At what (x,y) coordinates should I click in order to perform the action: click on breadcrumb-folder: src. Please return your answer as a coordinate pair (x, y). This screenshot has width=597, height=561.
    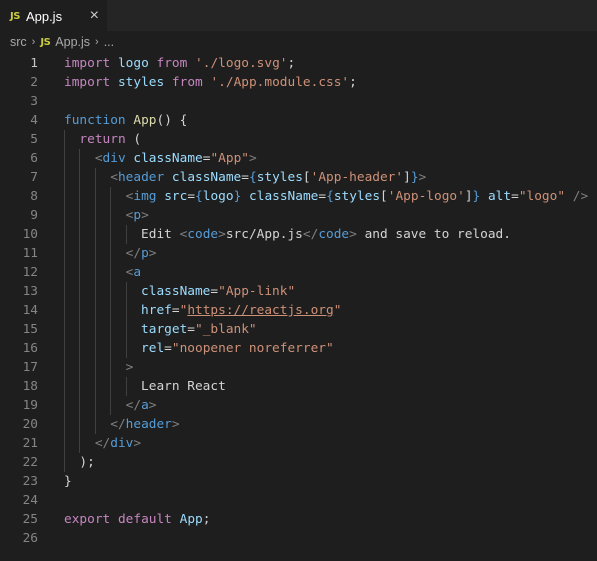
    Looking at the image, I should click on (18, 42).